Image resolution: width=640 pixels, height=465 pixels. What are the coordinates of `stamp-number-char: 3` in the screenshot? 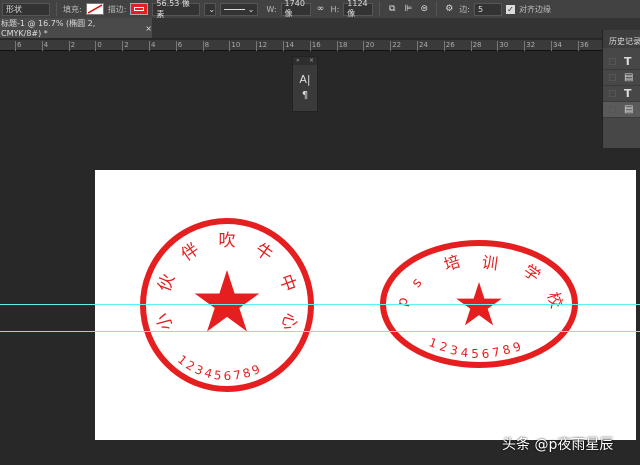 It's located at (454, 350).